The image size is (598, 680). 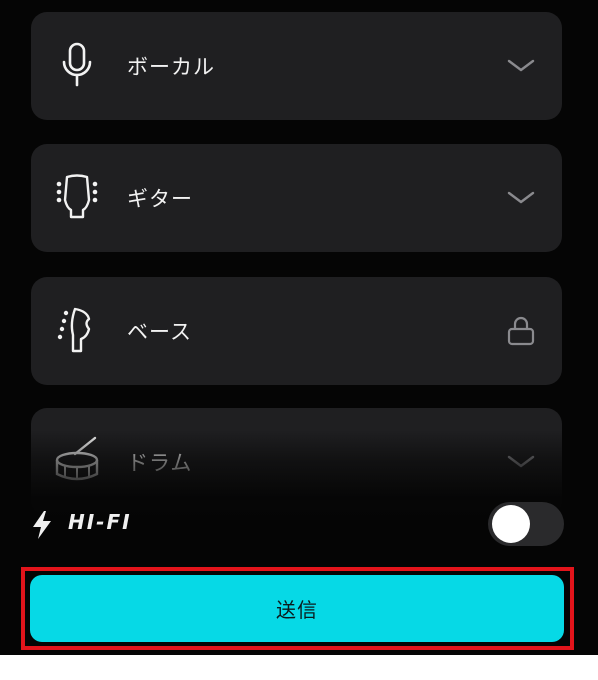 I want to click on bass-headstock-icon, so click(x=74, y=330).